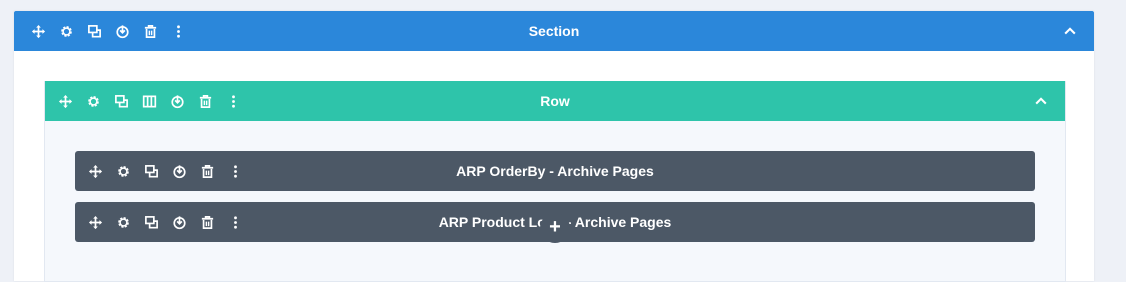  I want to click on section-toolbar, so click(108, 31).